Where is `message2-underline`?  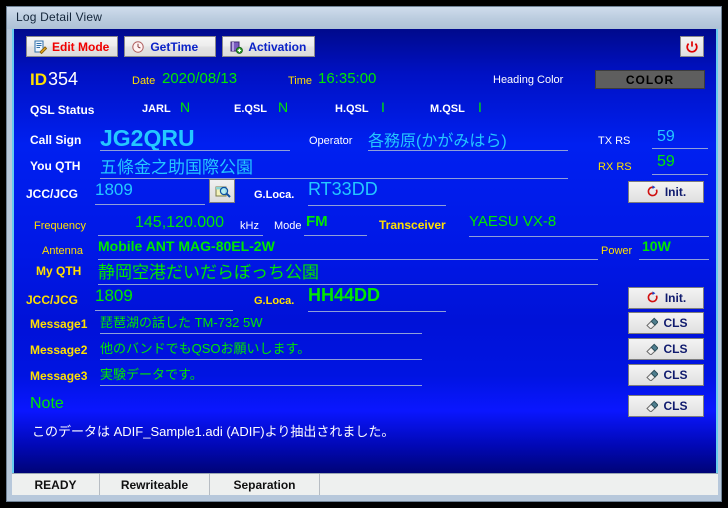
message2-underline is located at coordinates (261, 359).